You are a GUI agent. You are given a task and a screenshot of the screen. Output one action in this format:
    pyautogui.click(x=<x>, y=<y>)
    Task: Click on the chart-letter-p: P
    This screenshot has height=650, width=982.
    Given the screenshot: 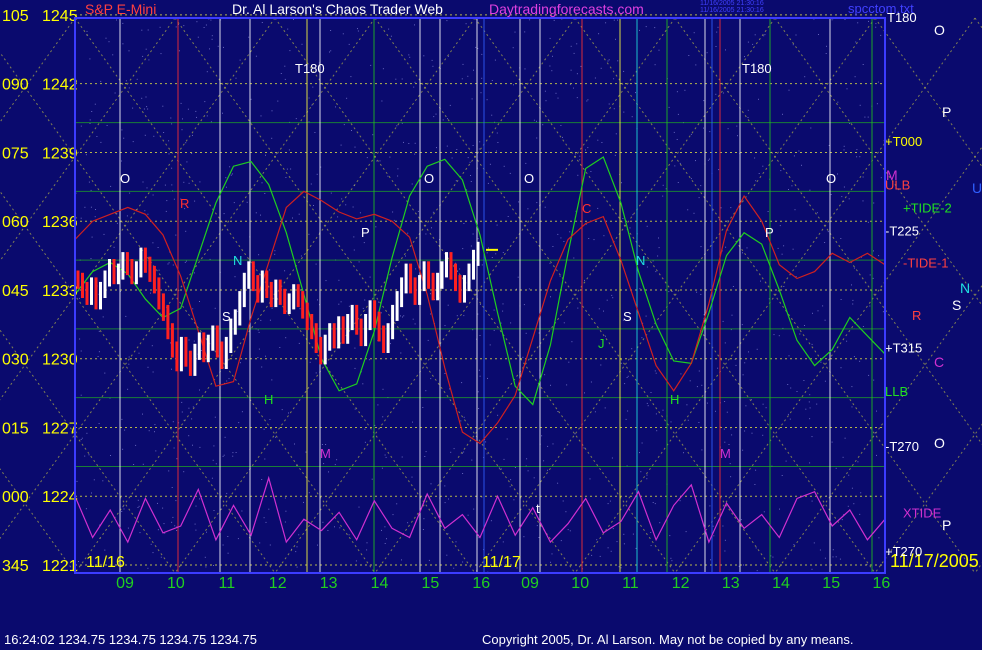 What is the action you would take?
    pyautogui.click(x=365, y=232)
    